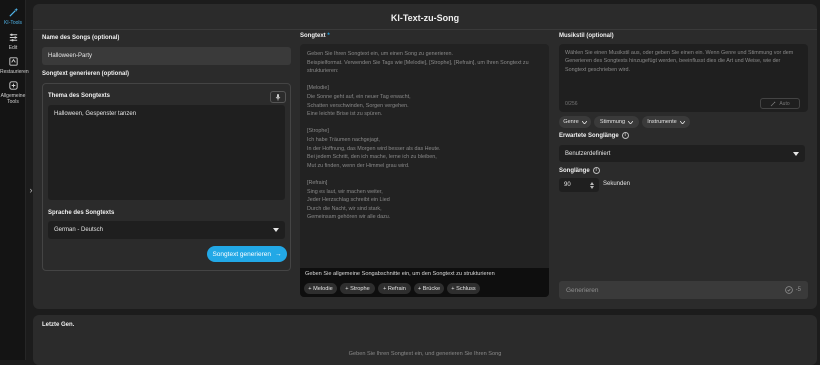 The height and width of the screenshot is (365, 820). What do you see at coordinates (13, 99) in the screenshot?
I see `sidebar-item-label: Allgemeine Tools` at bounding box center [13, 99].